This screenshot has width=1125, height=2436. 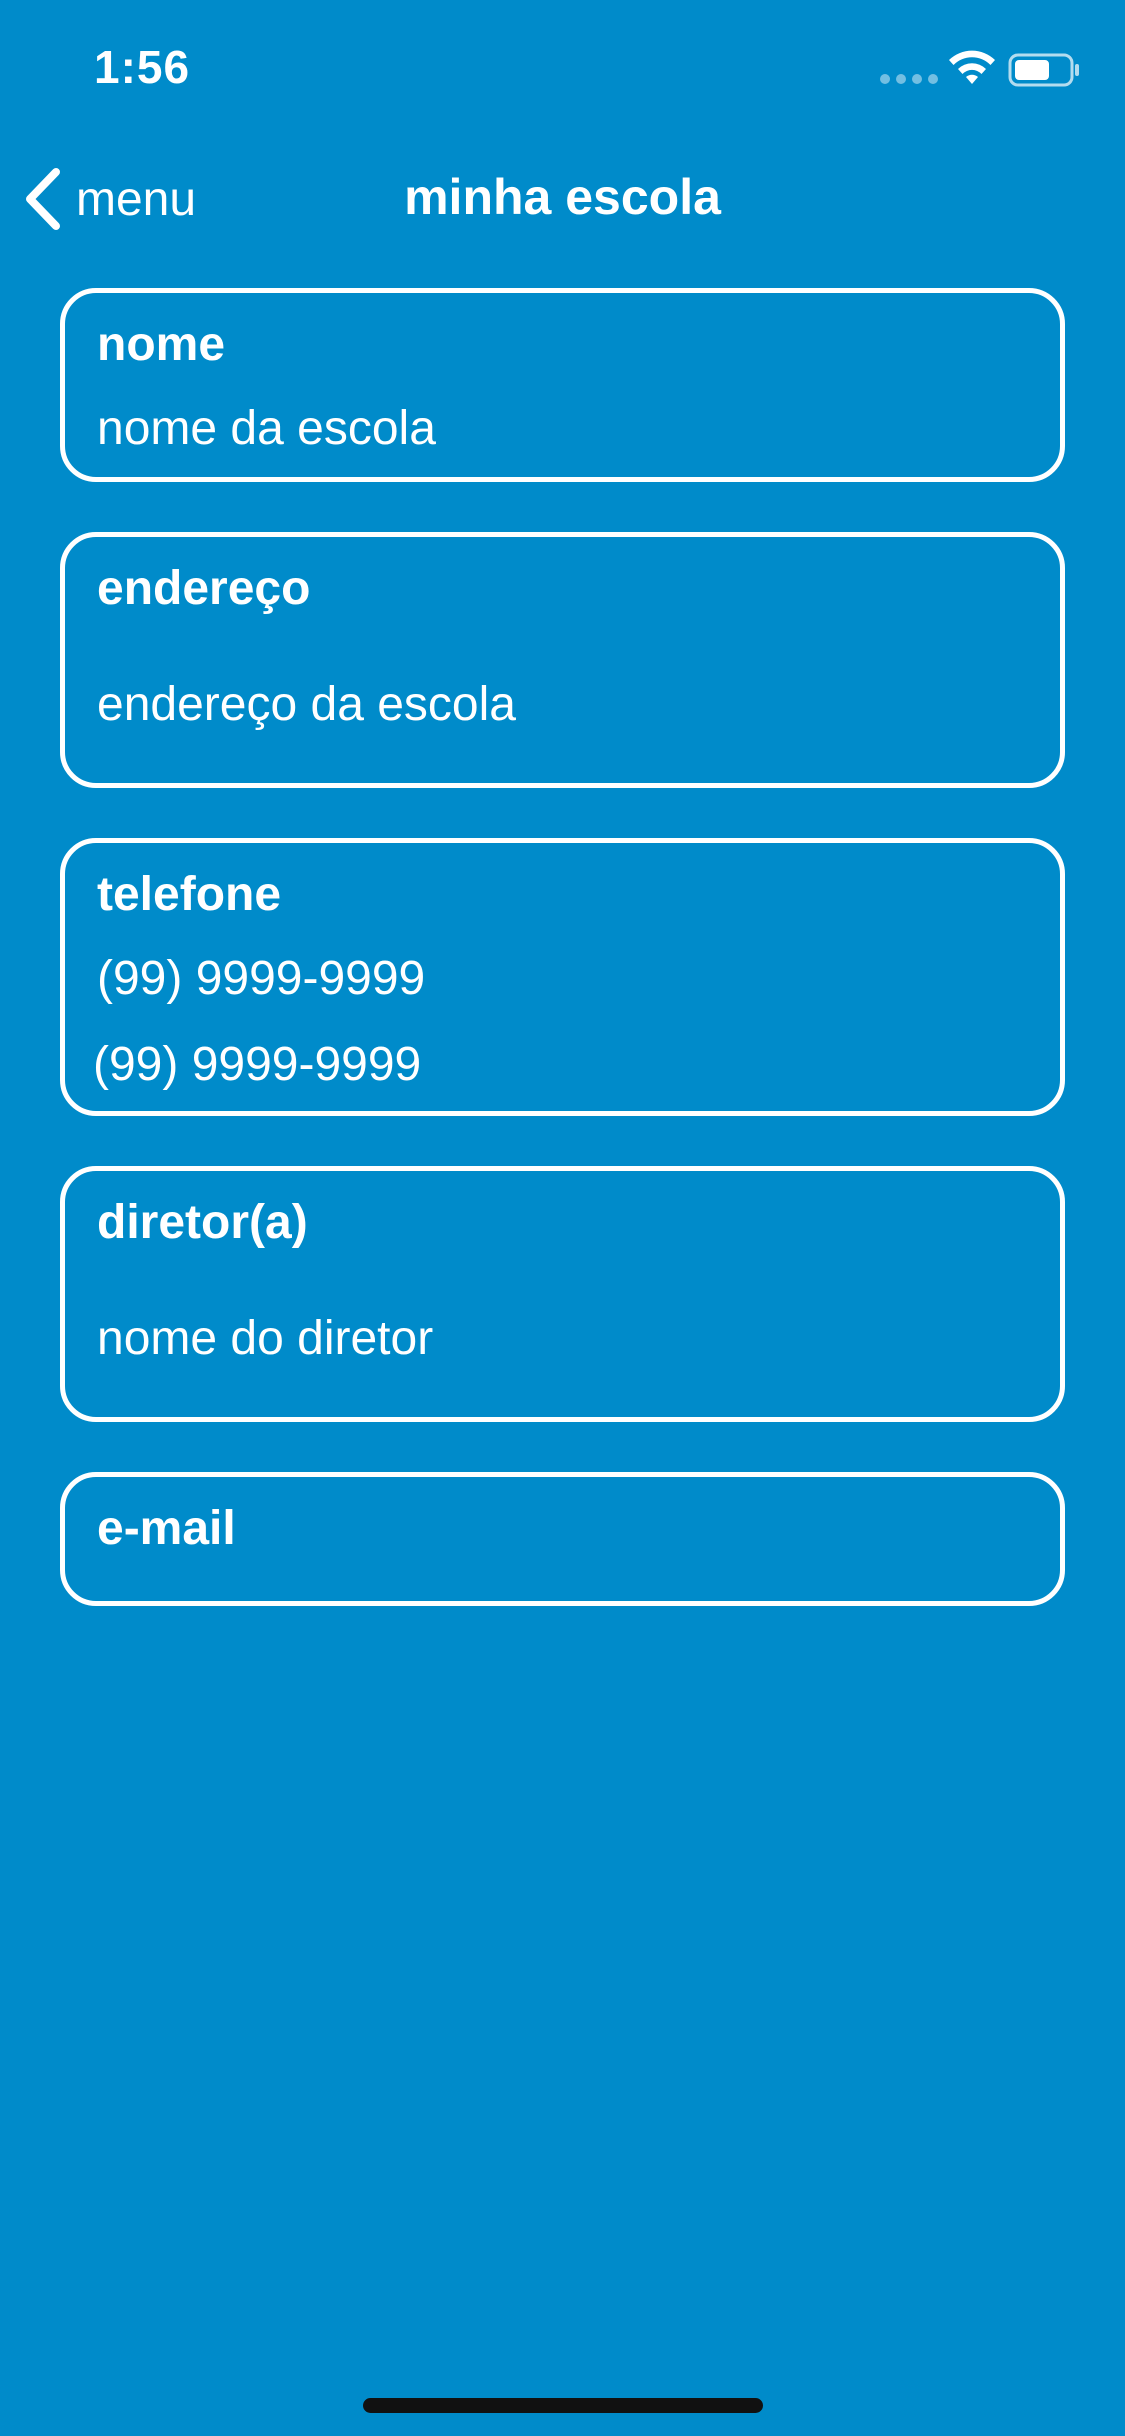 What do you see at coordinates (1043, 70) in the screenshot?
I see `battery-icon` at bounding box center [1043, 70].